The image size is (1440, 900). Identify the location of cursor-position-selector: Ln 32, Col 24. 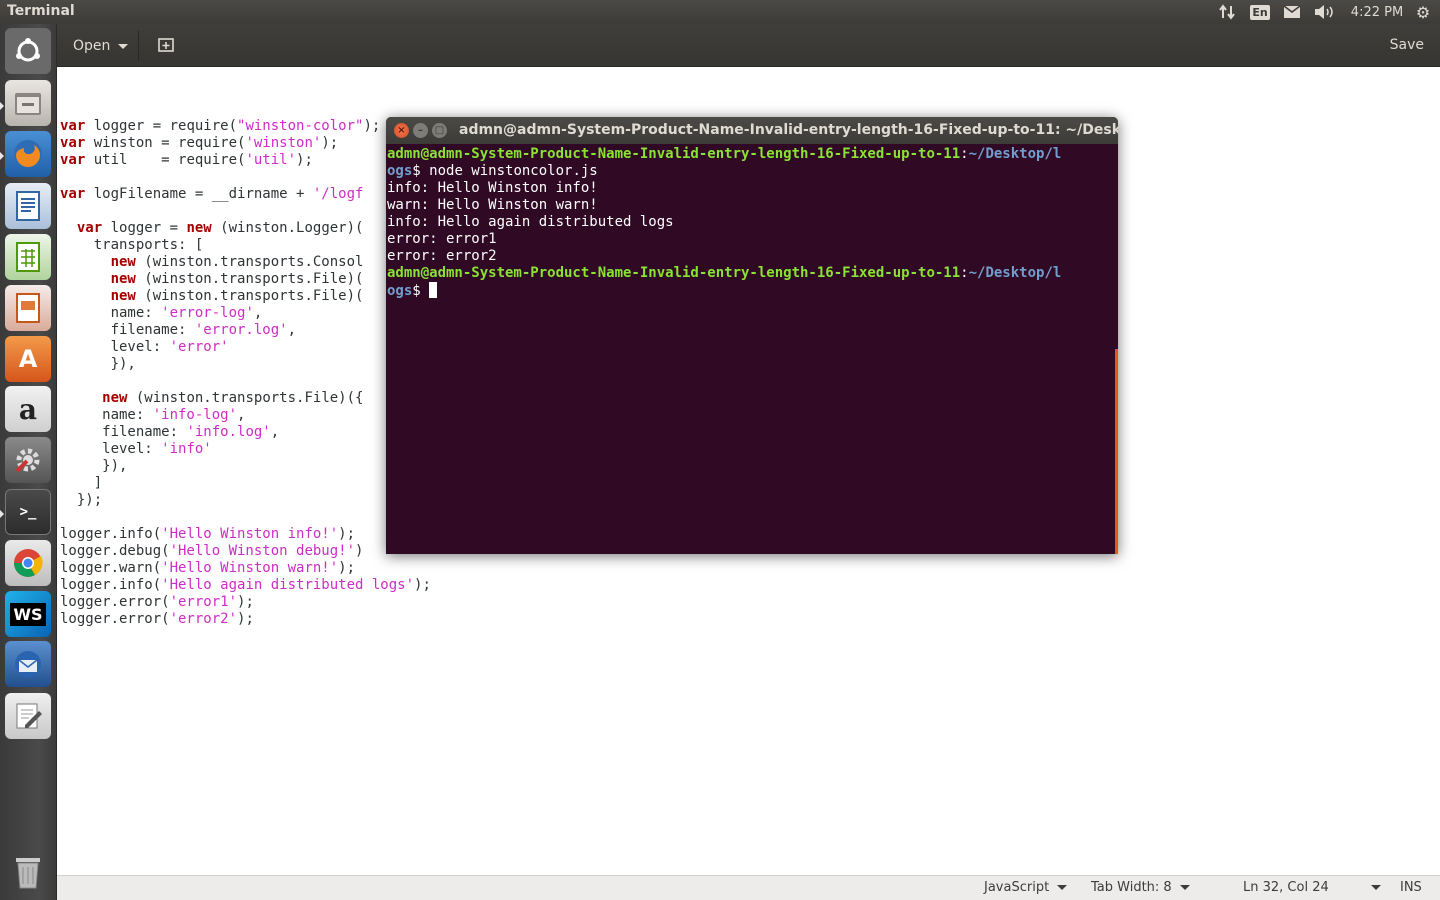
(1312, 887).